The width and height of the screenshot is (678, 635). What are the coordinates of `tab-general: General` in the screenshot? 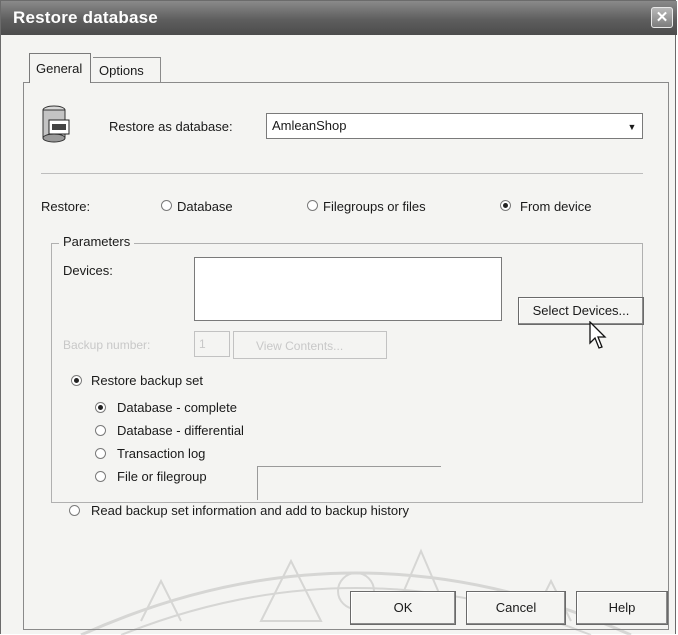 It's located at (60, 68).